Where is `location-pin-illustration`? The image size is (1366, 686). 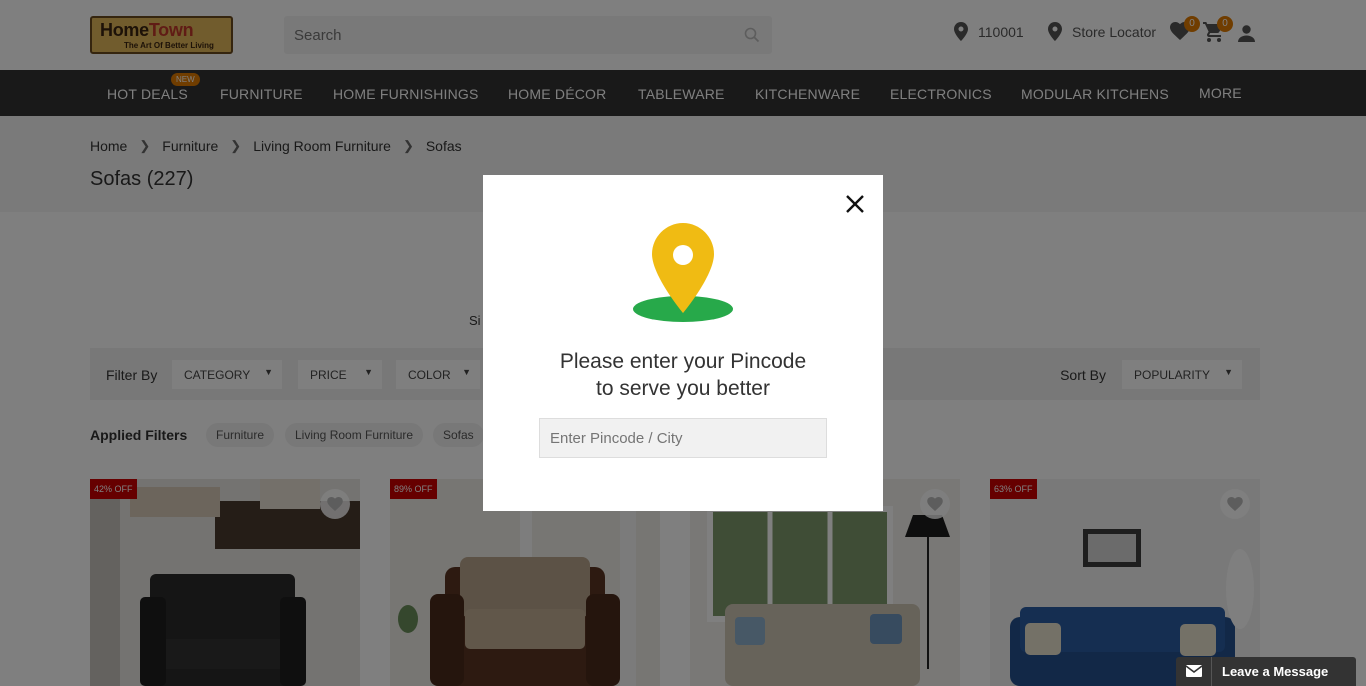 location-pin-illustration is located at coordinates (683, 276).